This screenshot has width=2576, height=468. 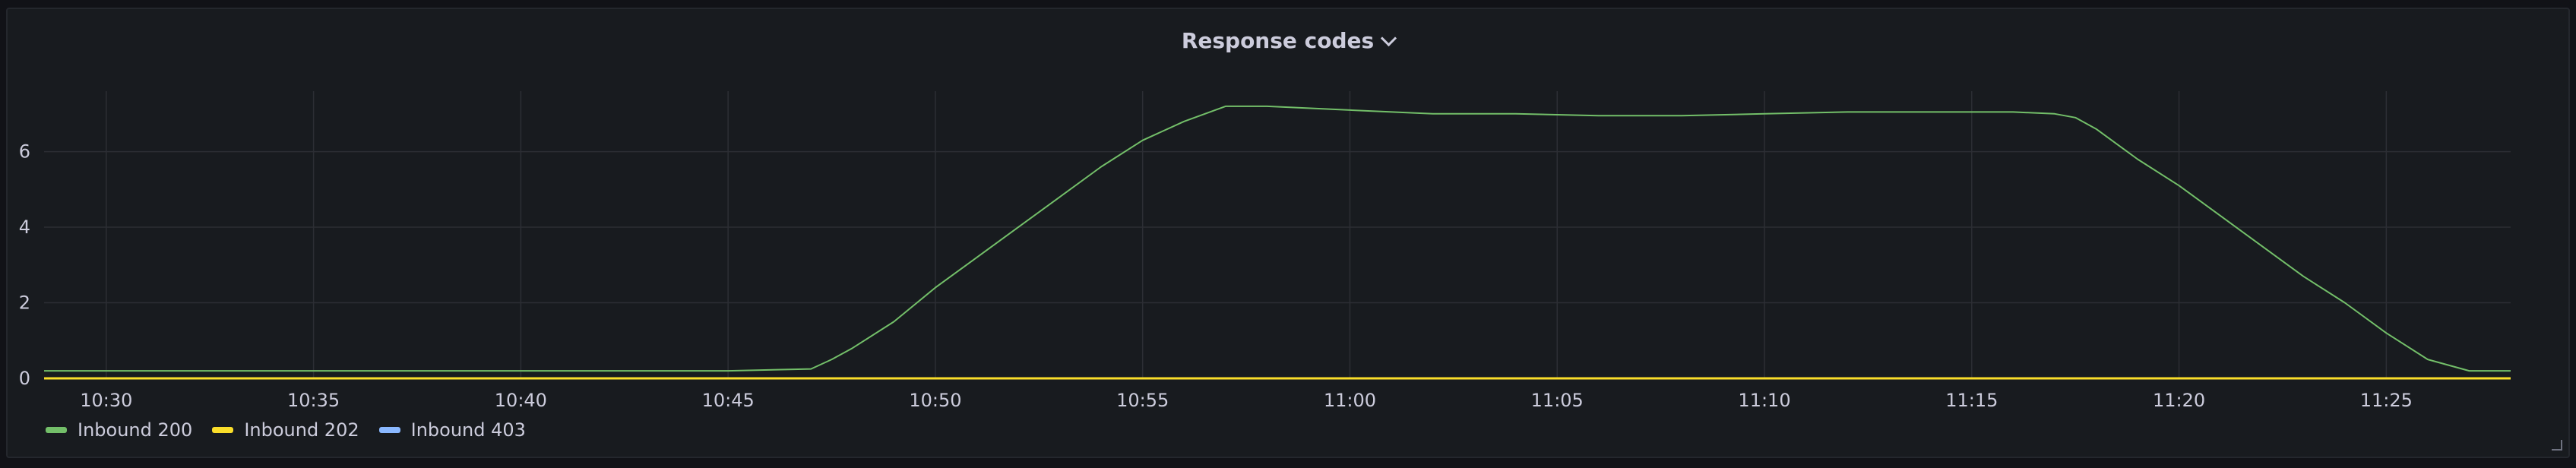 What do you see at coordinates (2179, 400) in the screenshot?
I see `x-tick-label: 11:20` at bounding box center [2179, 400].